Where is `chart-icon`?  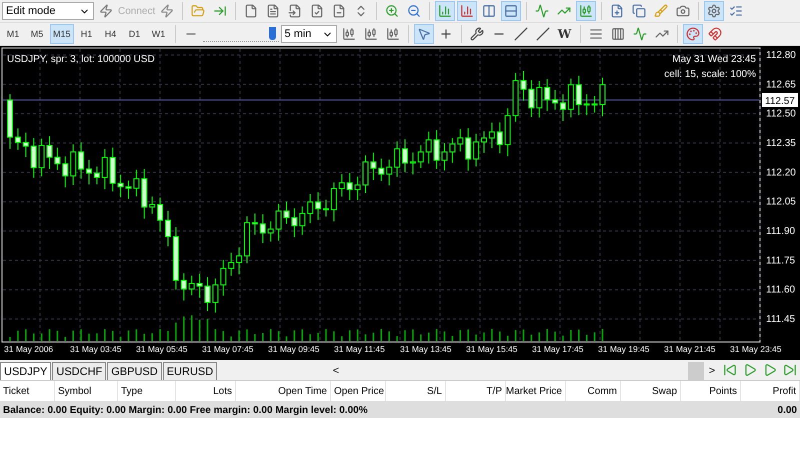 chart-icon is located at coordinates (467, 11).